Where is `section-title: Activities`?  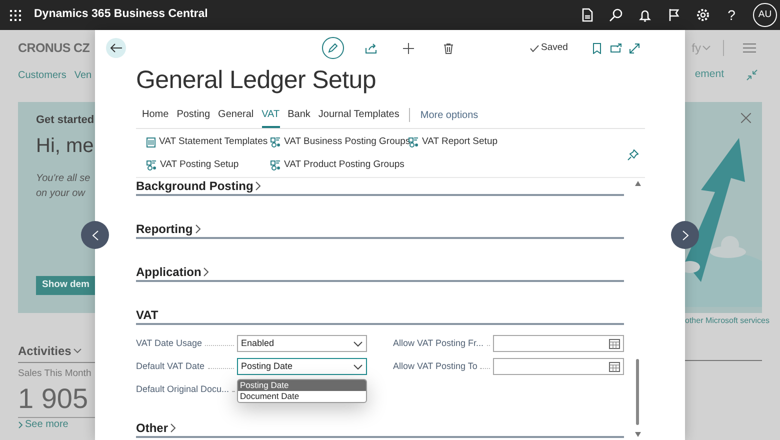 section-title: Activities is located at coordinates (45, 351).